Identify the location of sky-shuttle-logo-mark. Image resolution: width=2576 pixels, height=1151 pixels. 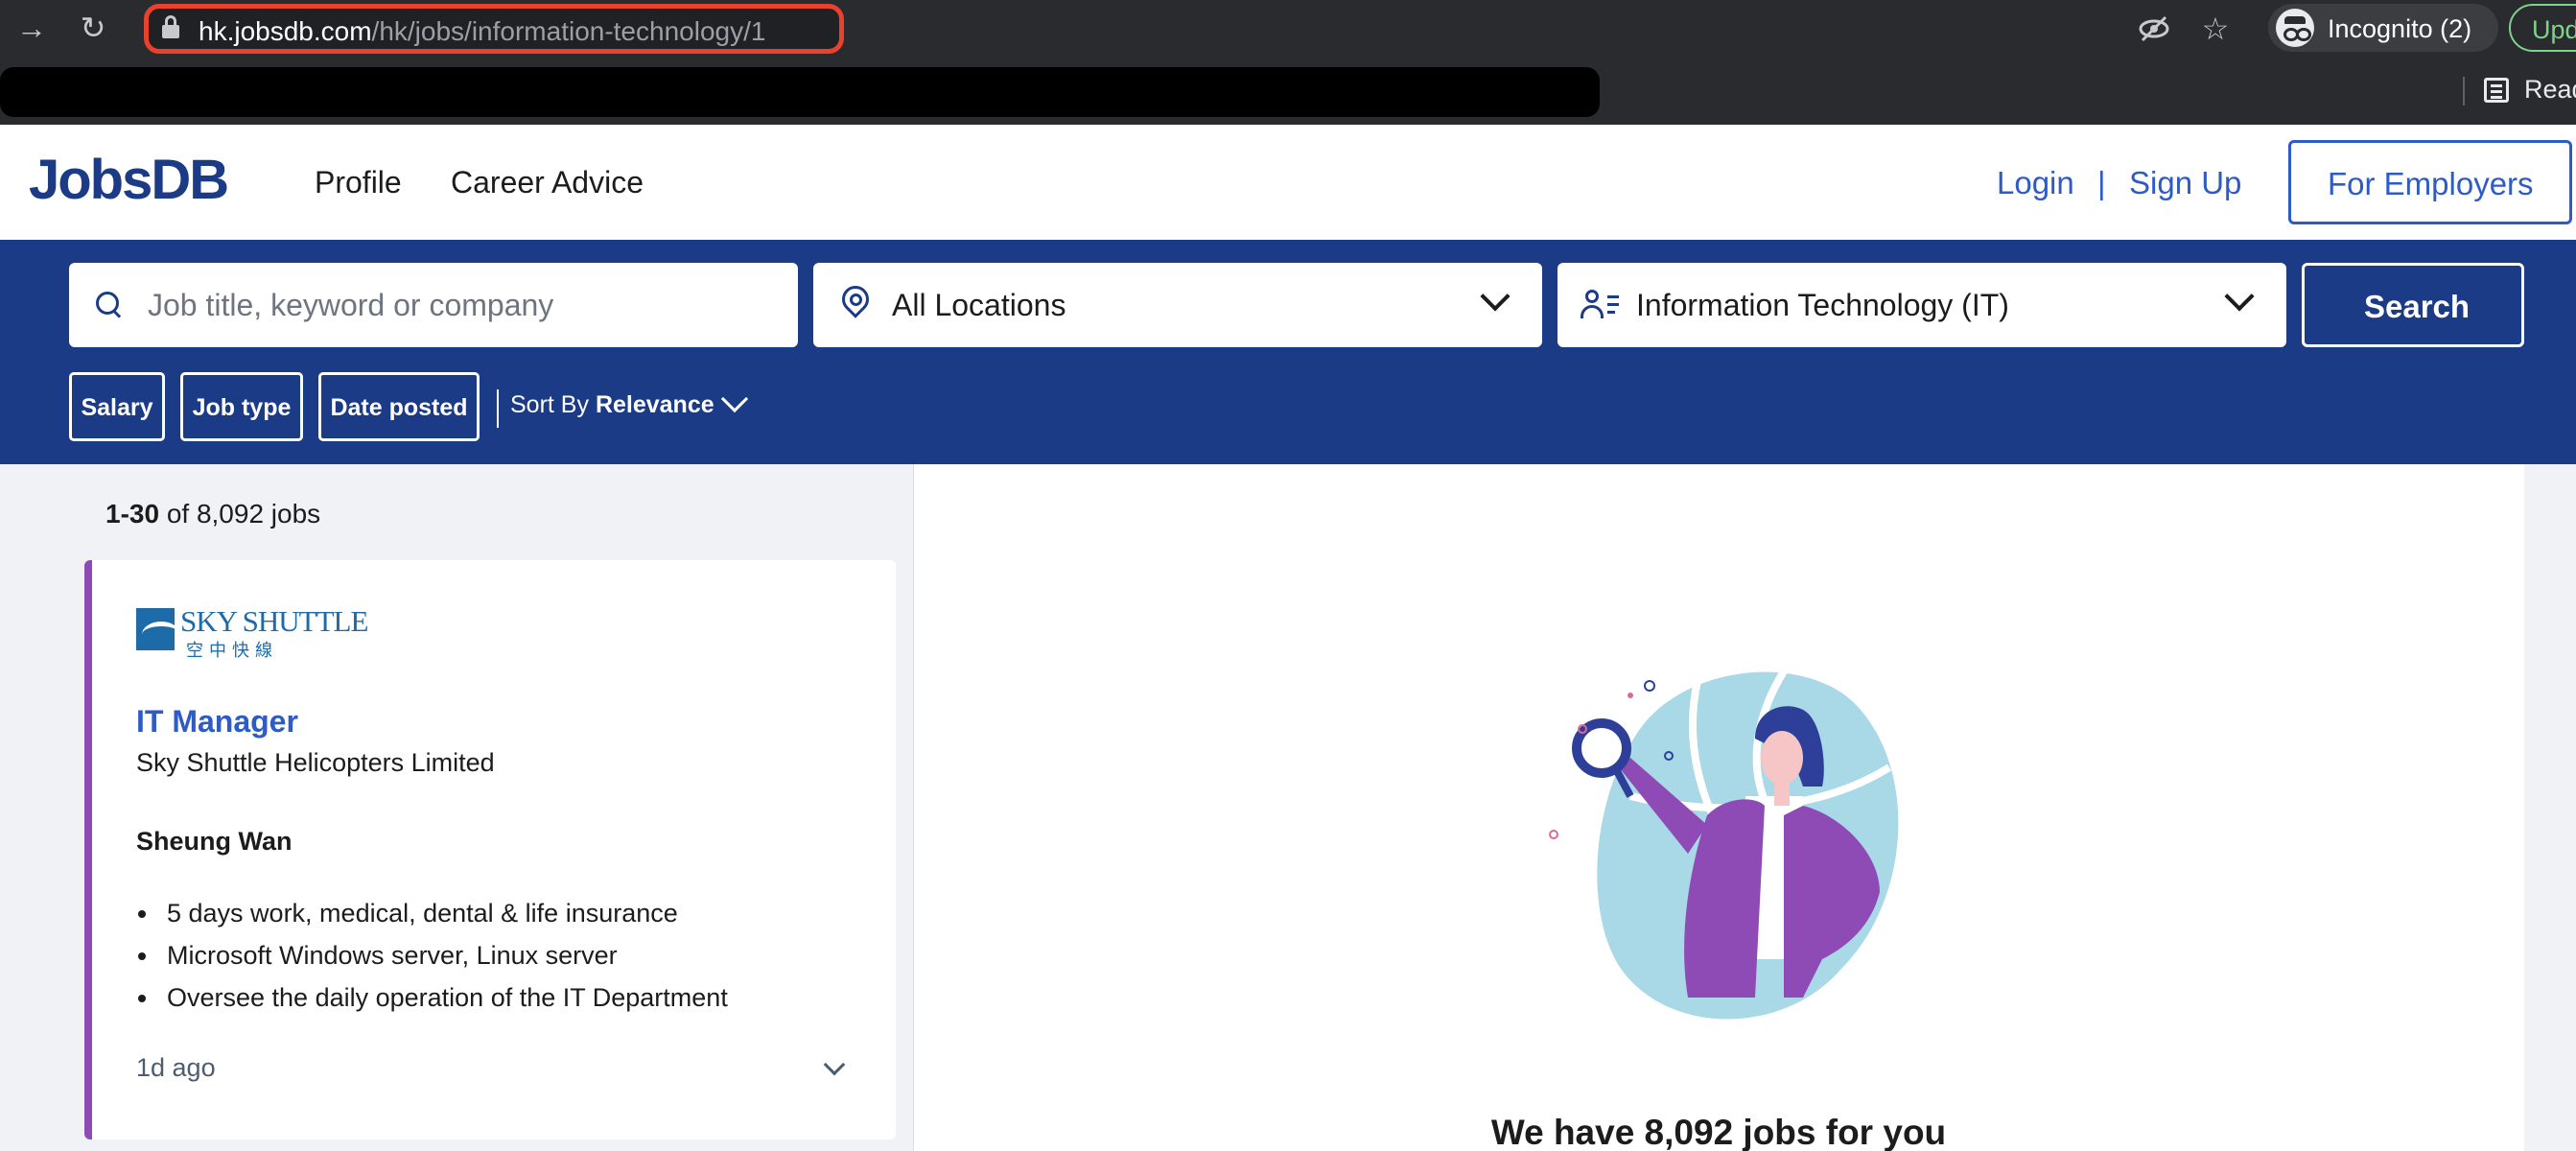
(158, 629).